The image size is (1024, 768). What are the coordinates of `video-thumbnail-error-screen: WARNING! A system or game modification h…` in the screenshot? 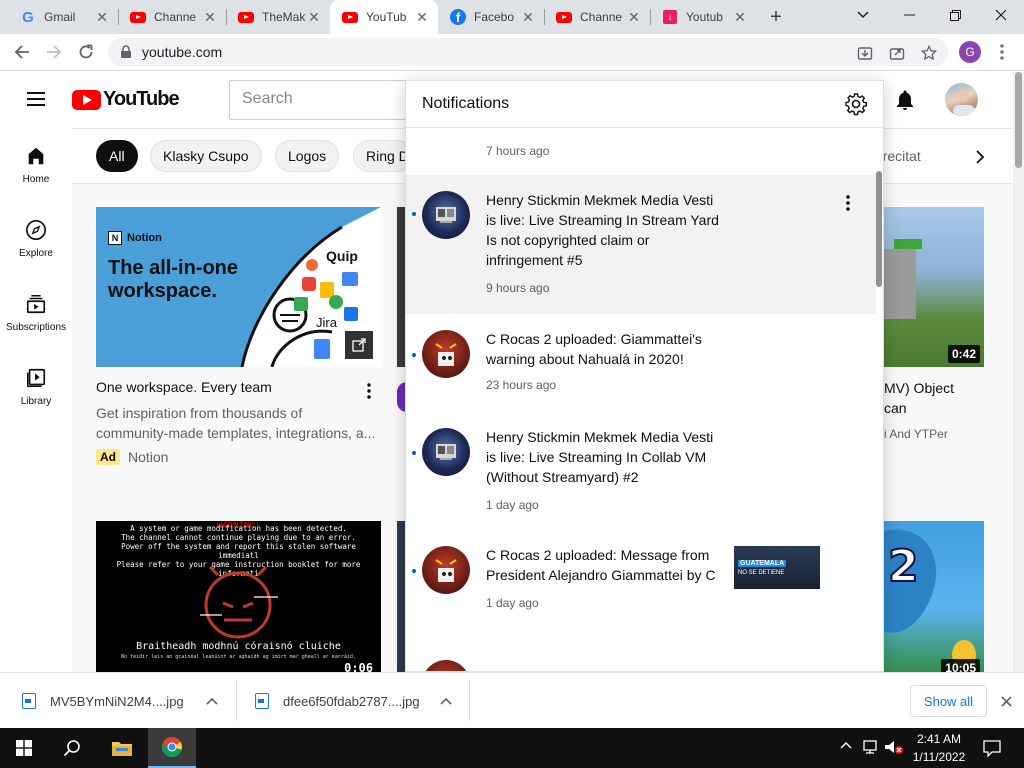 It's located at (238, 596).